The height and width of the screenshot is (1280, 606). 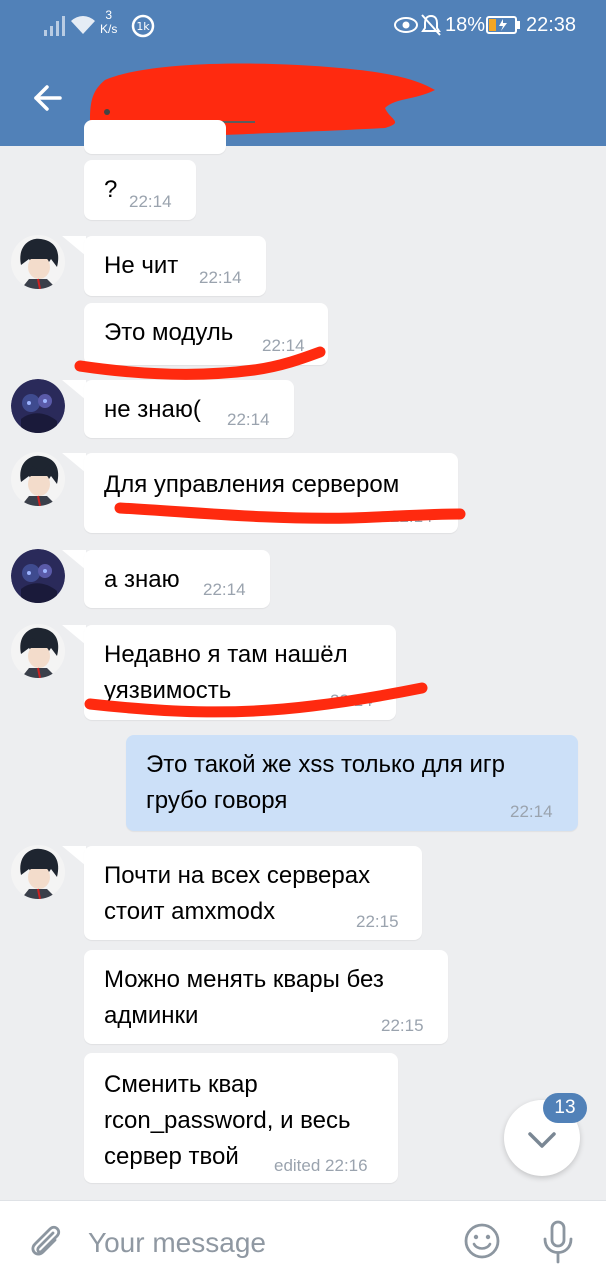 What do you see at coordinates (551, 25) in the screenshot?
I see `status-time: 22:38` at bounding box center [551, 25].